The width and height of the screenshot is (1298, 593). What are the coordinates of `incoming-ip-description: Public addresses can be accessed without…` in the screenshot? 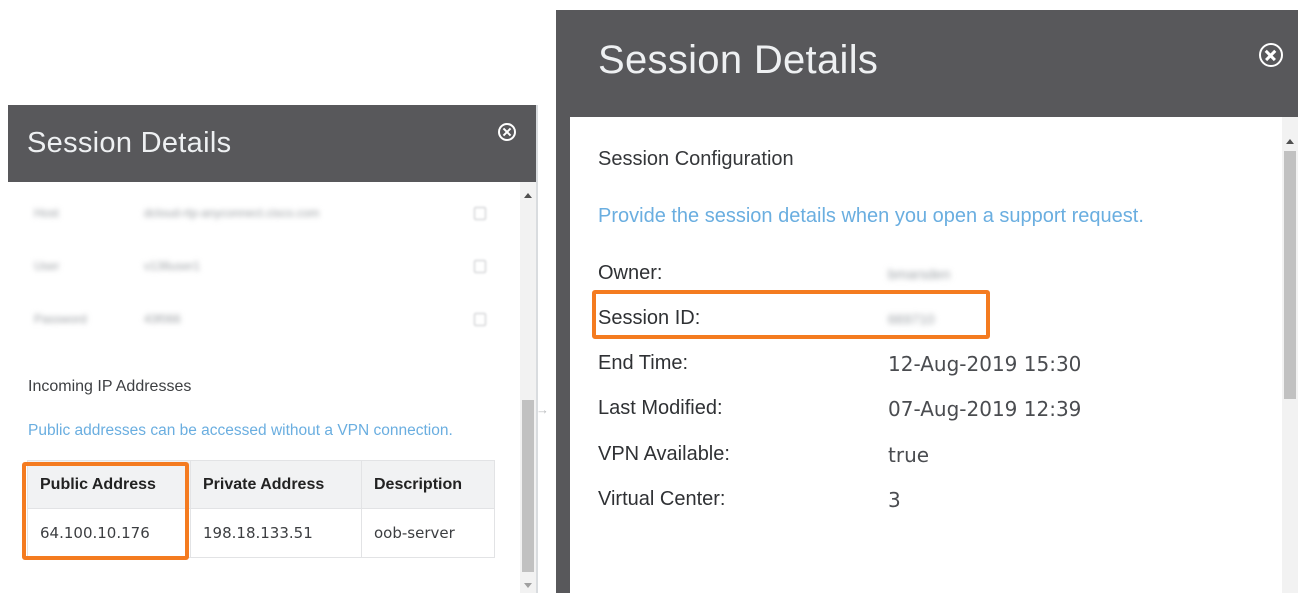 It's located at (240, 430).